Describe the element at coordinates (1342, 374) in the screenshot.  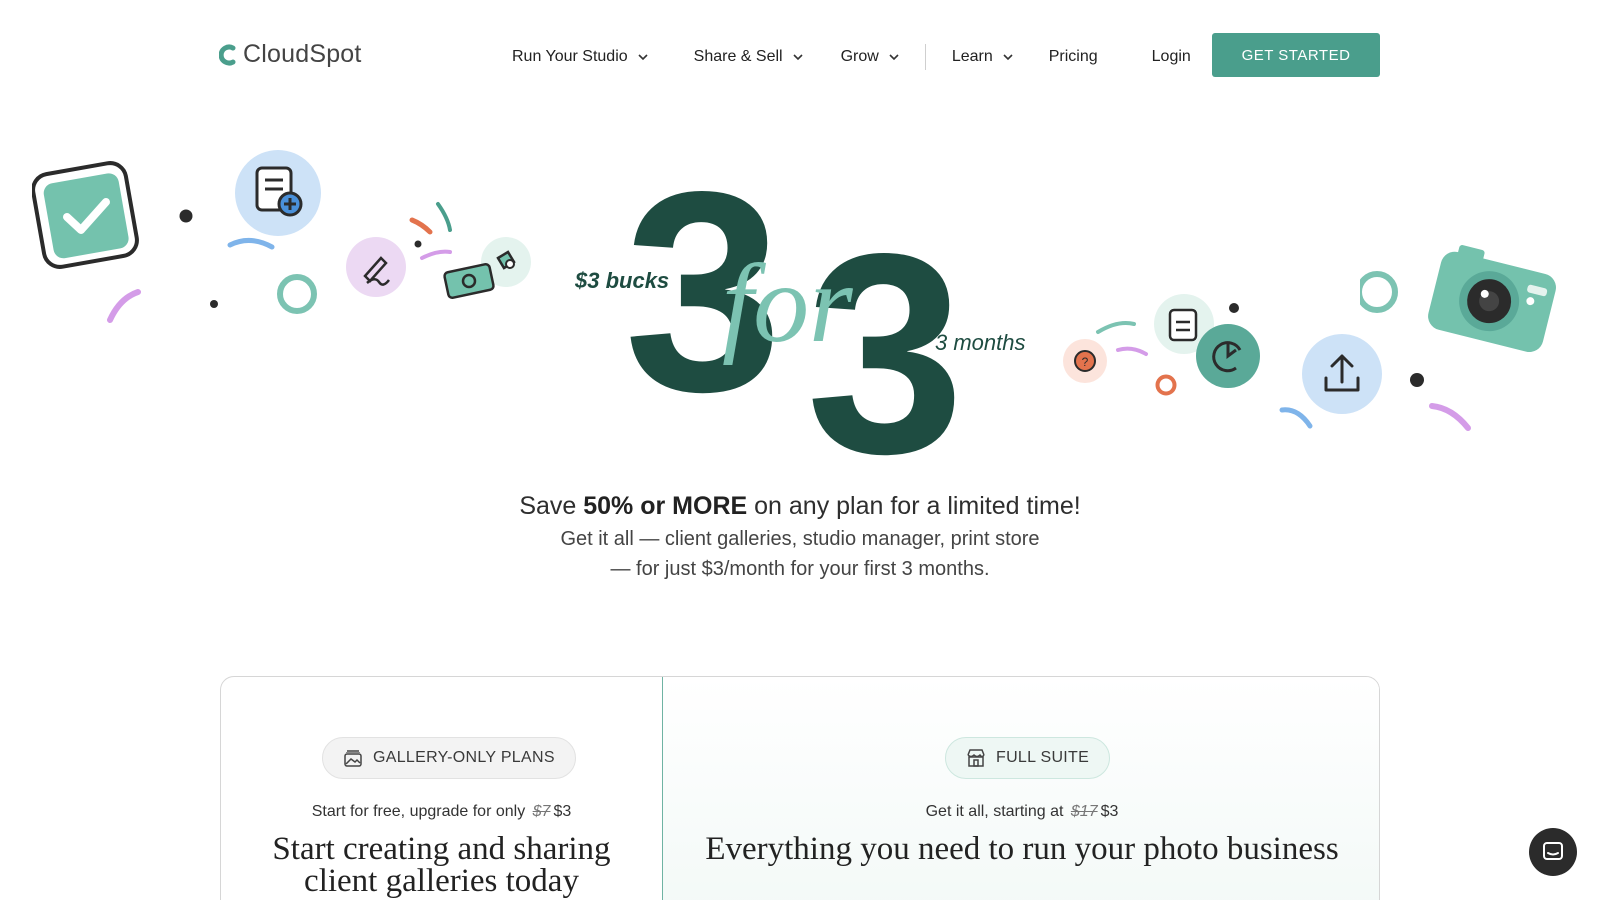
I see `upload-icon` at that location.